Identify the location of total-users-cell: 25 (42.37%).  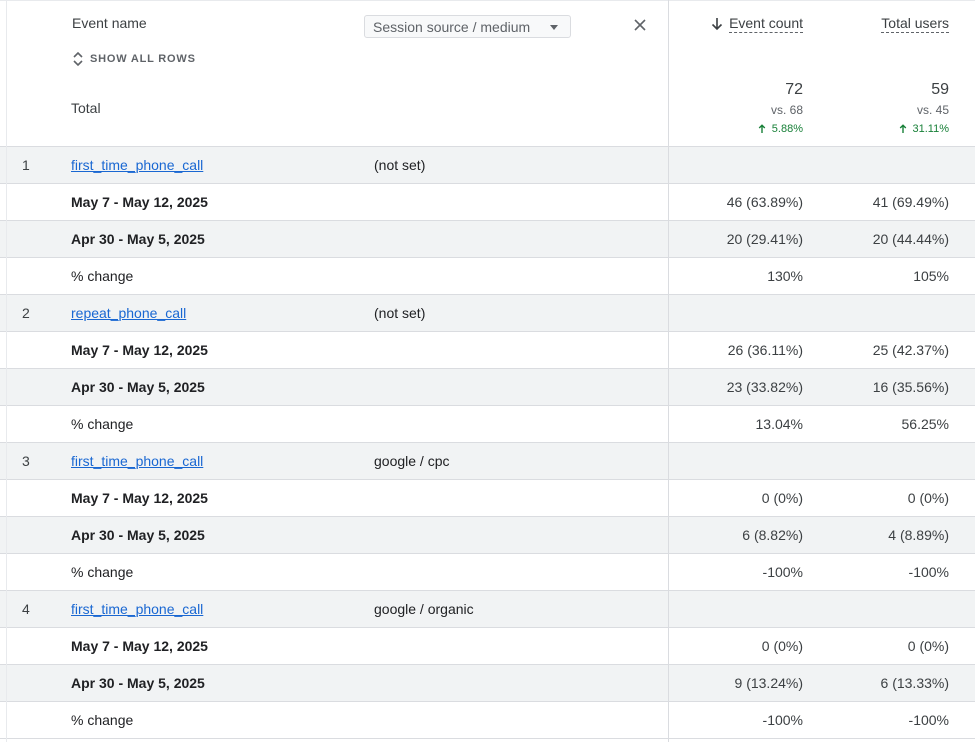
(910, 350).